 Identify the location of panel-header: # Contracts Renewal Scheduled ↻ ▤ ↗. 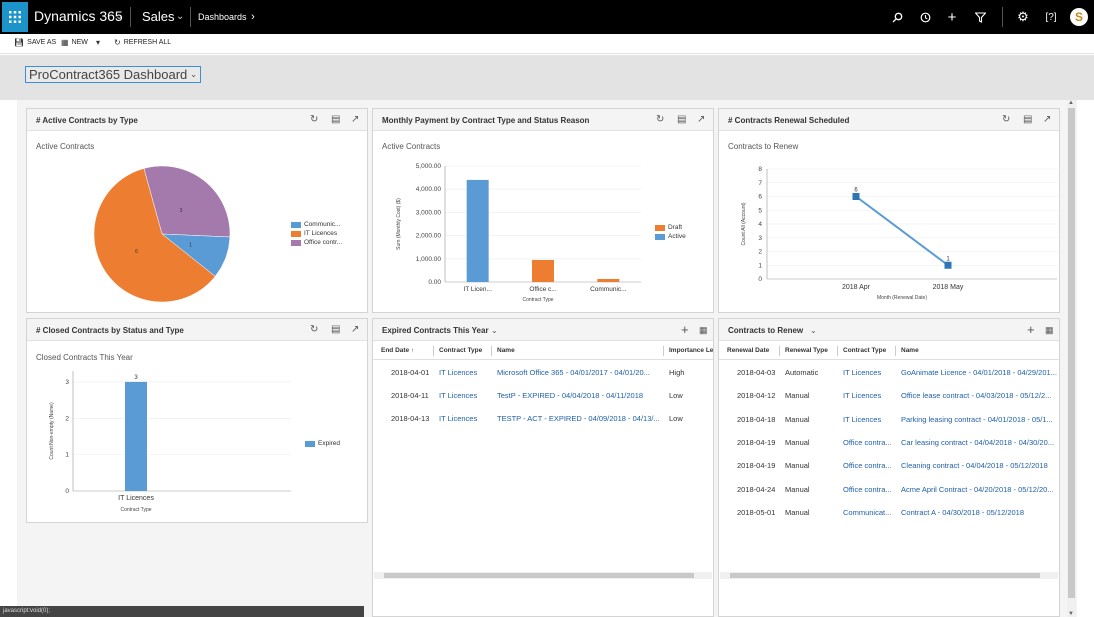
(889, 120).